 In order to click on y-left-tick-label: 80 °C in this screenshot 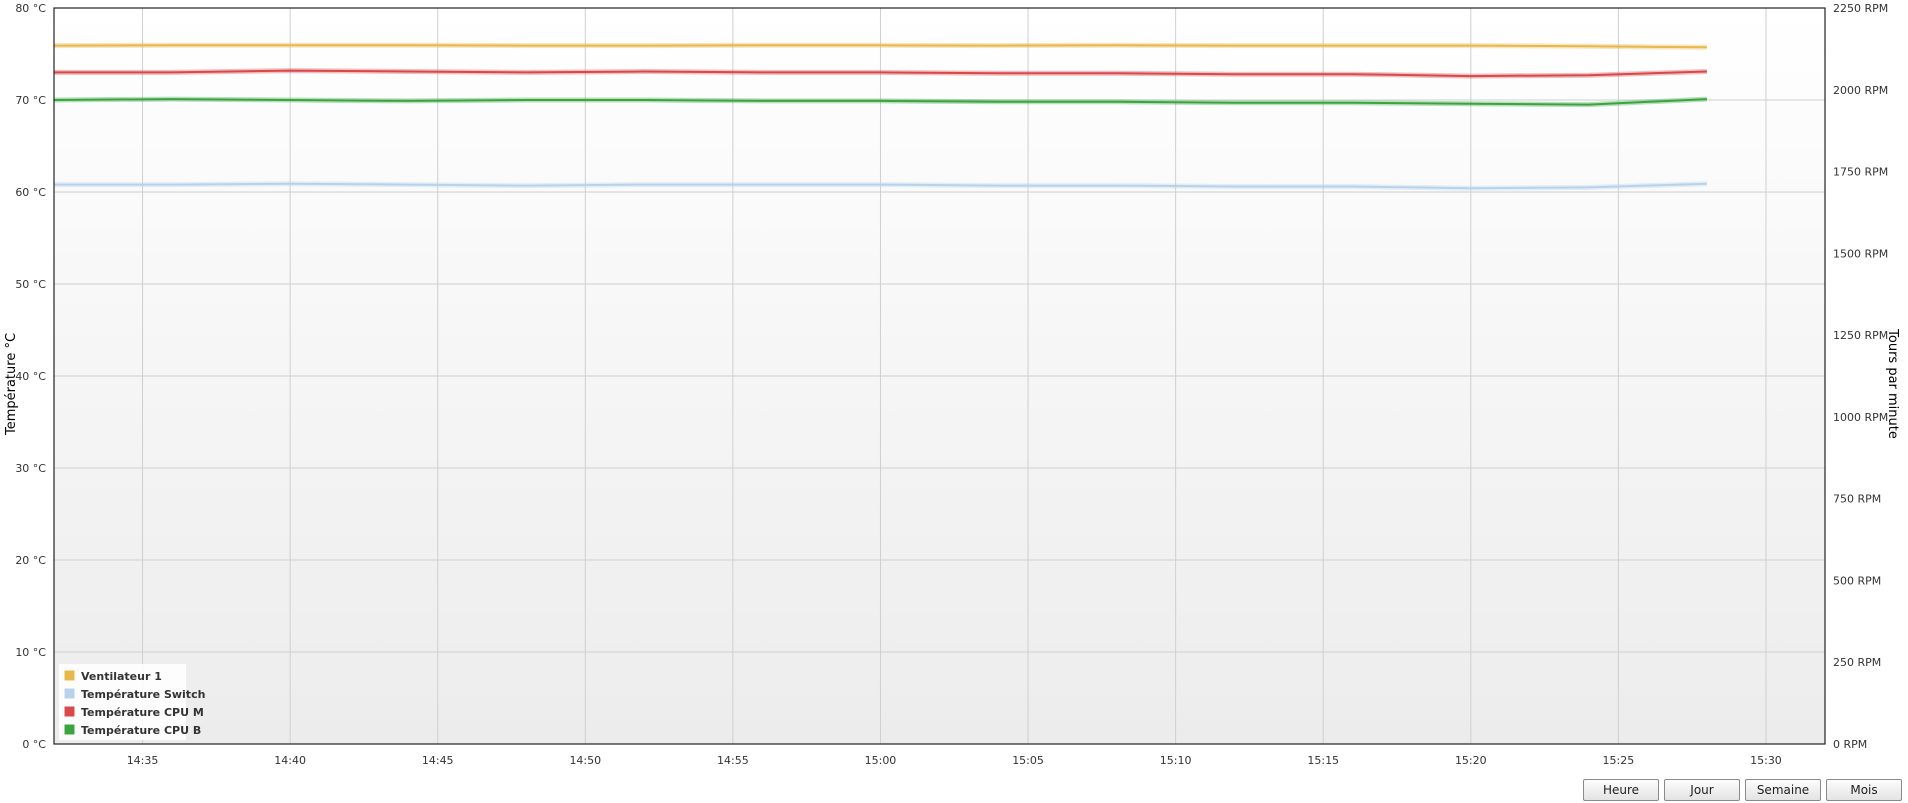, I will do `click(30, 8)`.